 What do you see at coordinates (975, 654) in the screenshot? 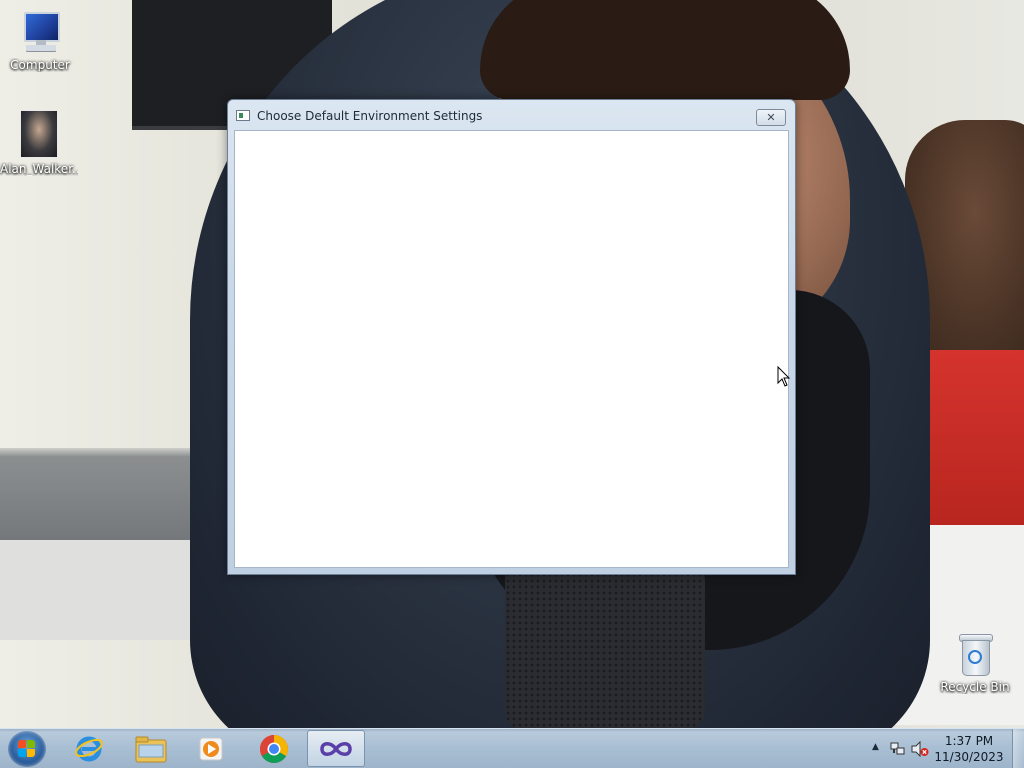
I see `recycle-bin-icon` at bounding box center [975, 654].